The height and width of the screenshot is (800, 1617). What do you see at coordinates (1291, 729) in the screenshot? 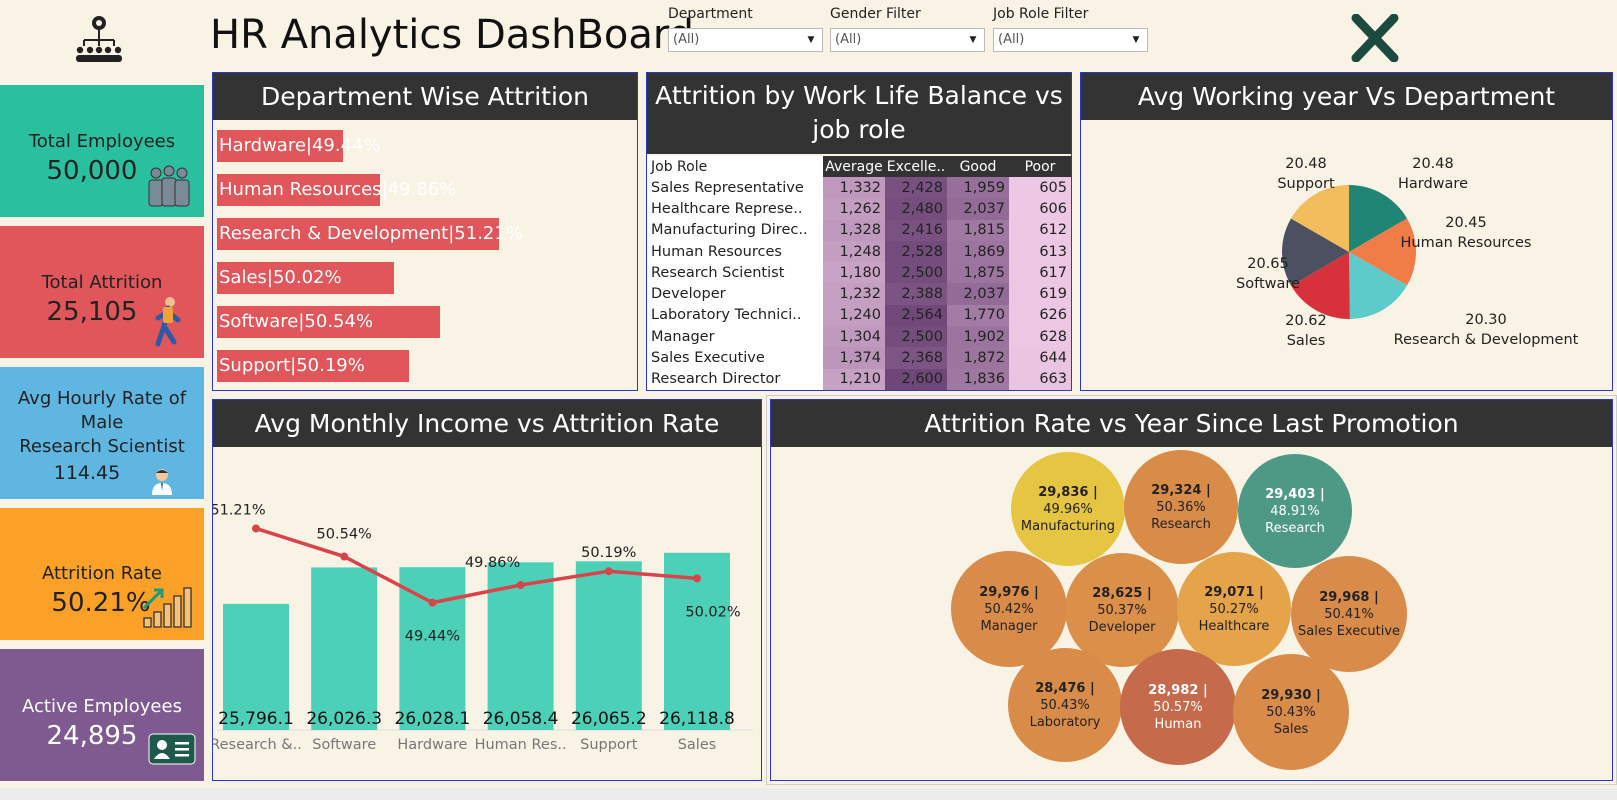
I see `bubble-name: Sales` at bounding box center [1291, 729].